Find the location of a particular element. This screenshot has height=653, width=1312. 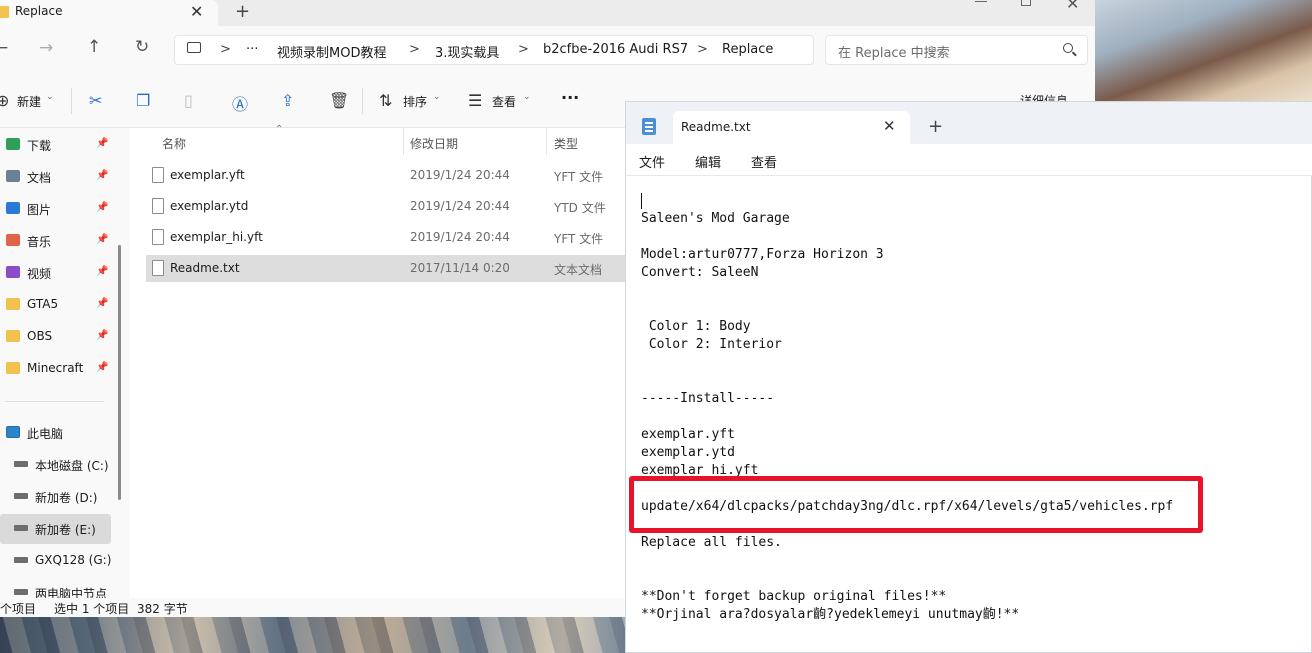

file-date: 2017/11/14 0:20 is located at coordinates (460, 268).